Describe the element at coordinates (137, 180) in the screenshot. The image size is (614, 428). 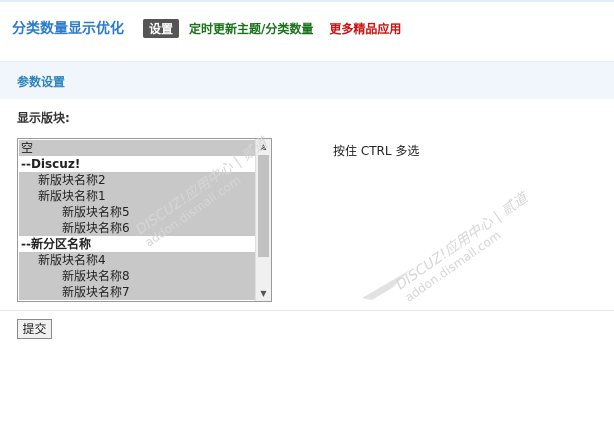
I see `select-option: 新版块名称2` at that location.